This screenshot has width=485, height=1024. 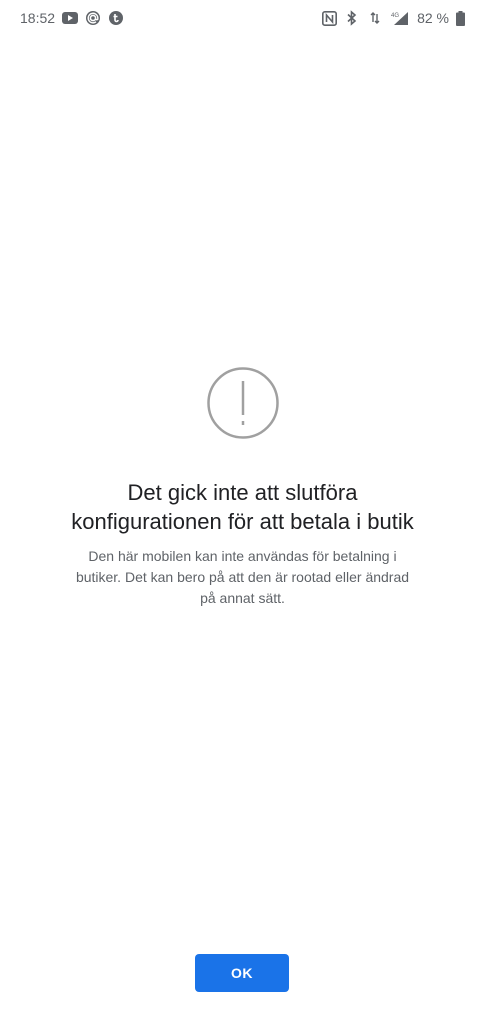 I want to click on status-bar-left: 18:52, so click(x=72, y=18).